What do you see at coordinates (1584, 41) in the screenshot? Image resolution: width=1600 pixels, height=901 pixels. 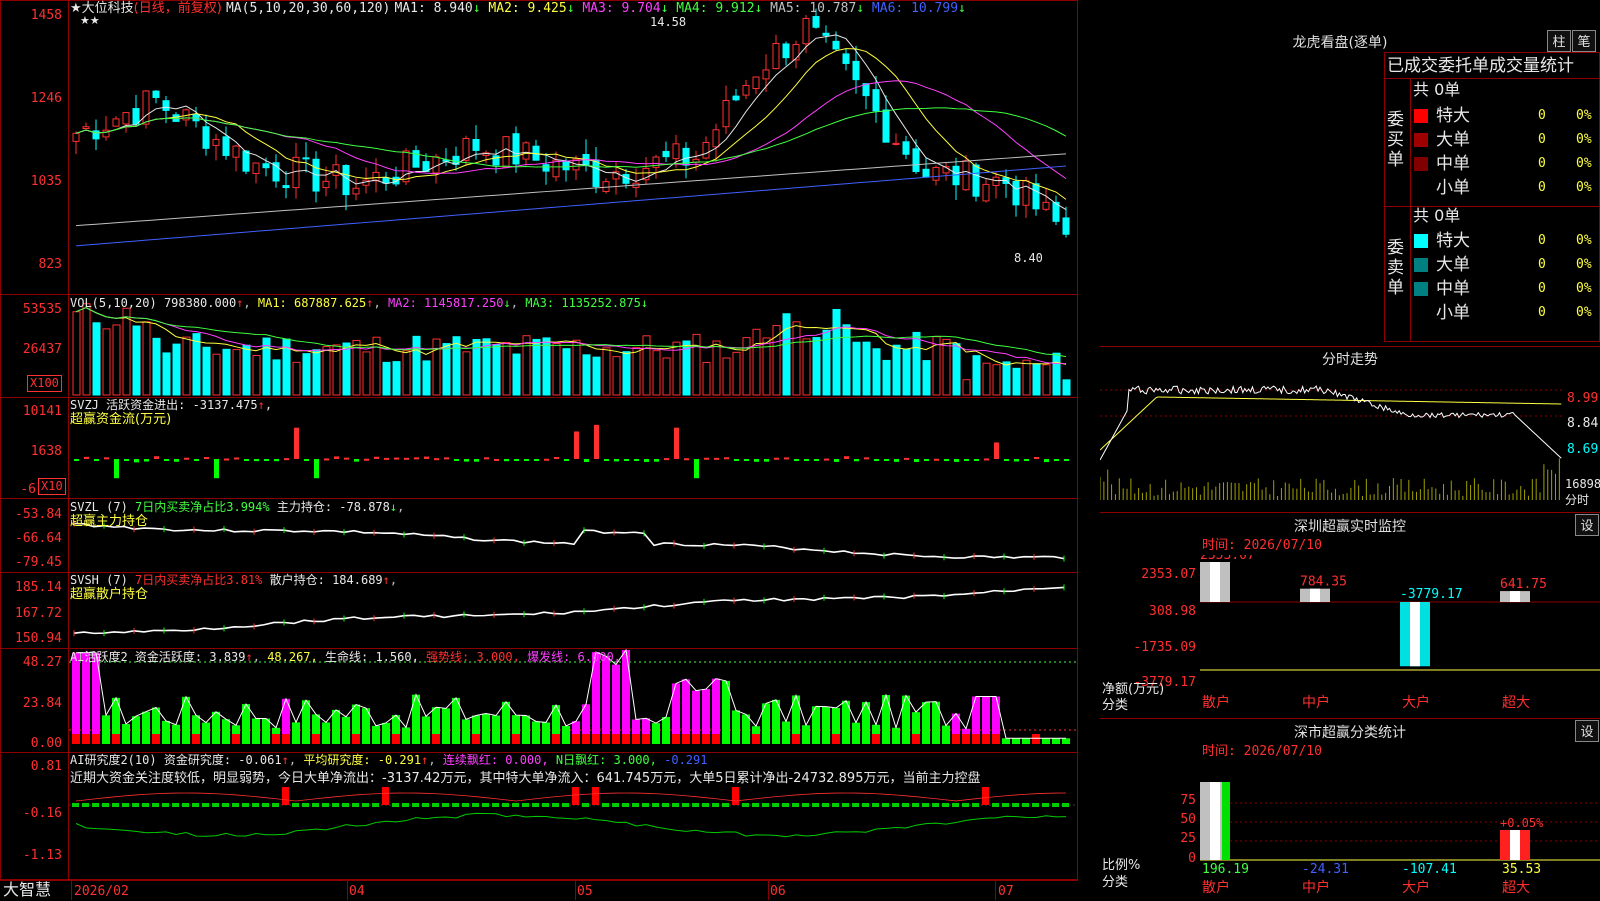 I see `tick-mode-button: 笔` at bounding box center [1584, 41].